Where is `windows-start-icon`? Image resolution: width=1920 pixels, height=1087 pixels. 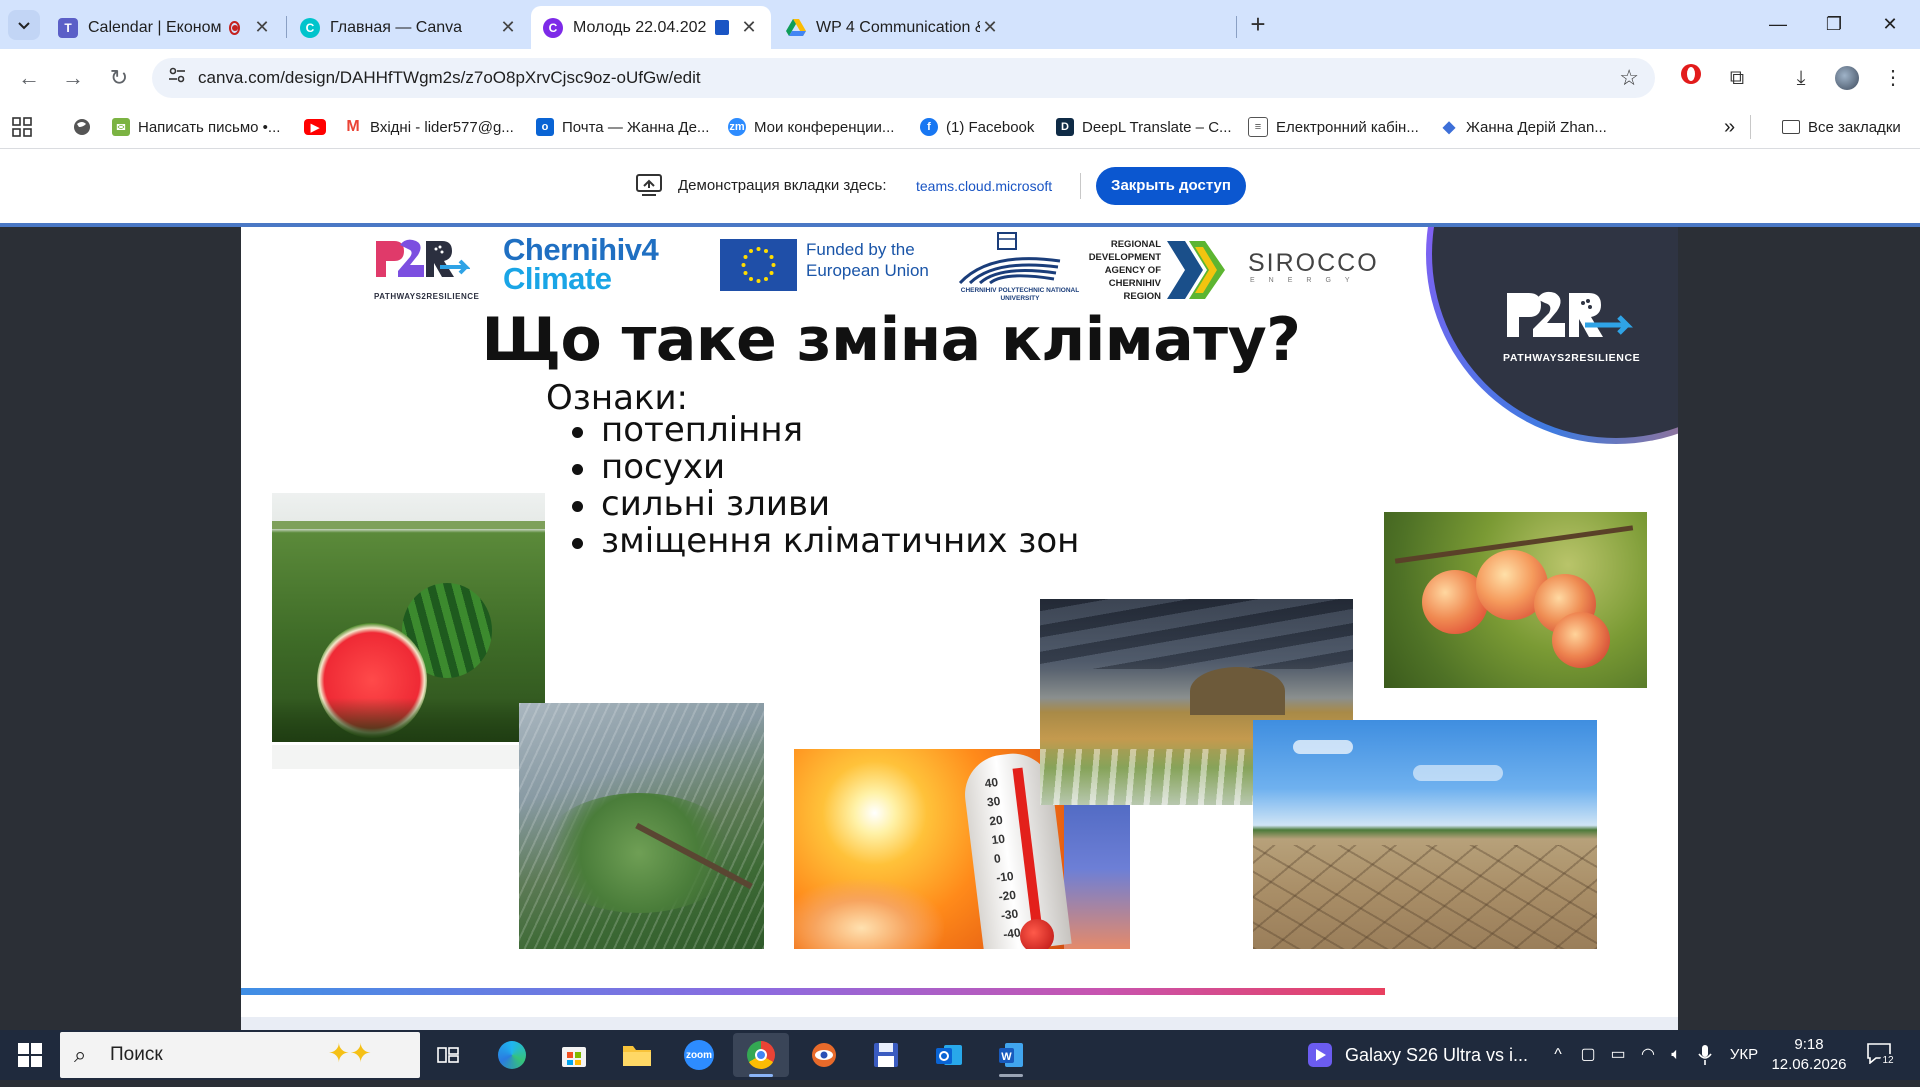
windows-start-icon is located at coordinates (30, 1055).